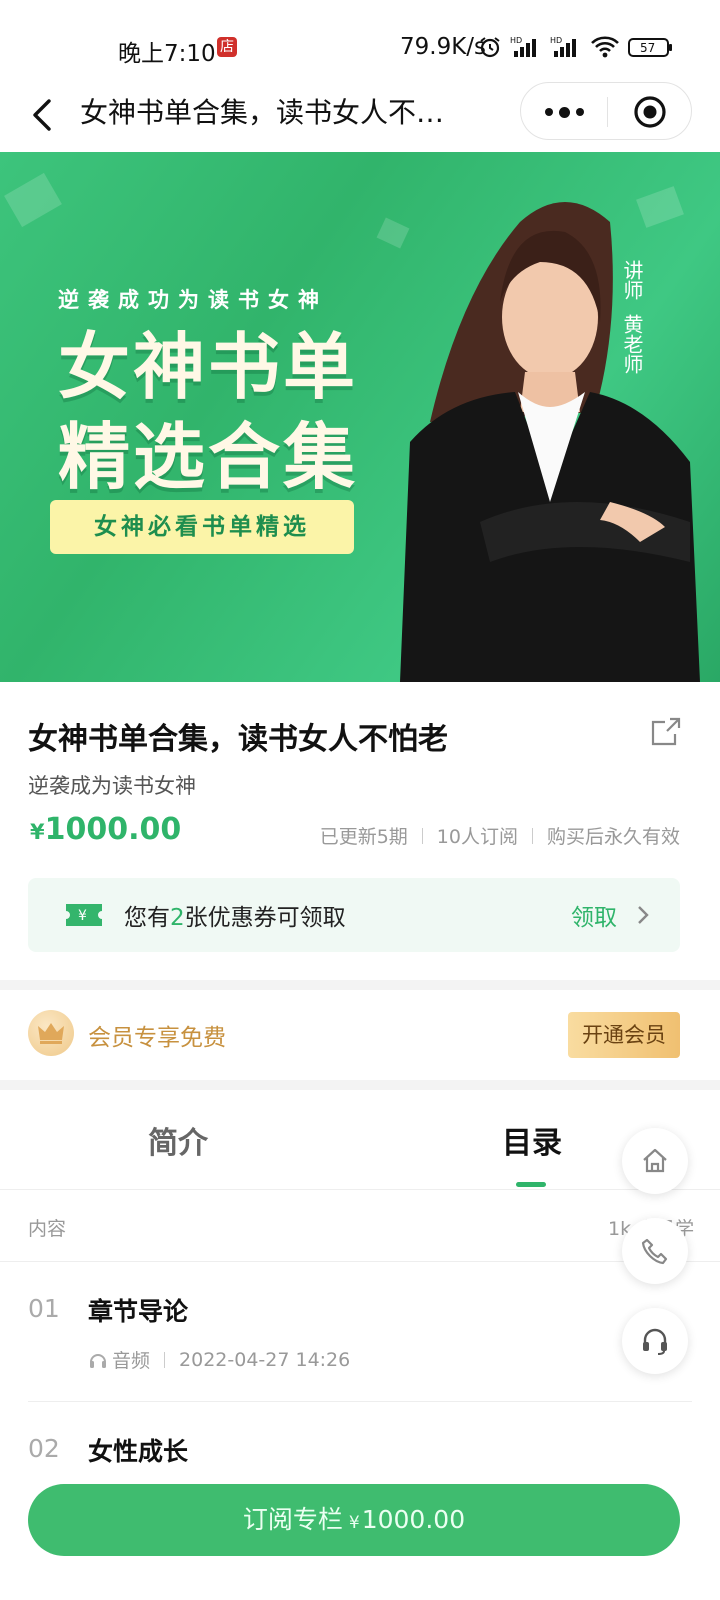 Image resolution: width=720 pixels, height=1600 pixels. Describe the element at coordinates (605, 47) in the screenshot. I see `wifi-icon` at that location.